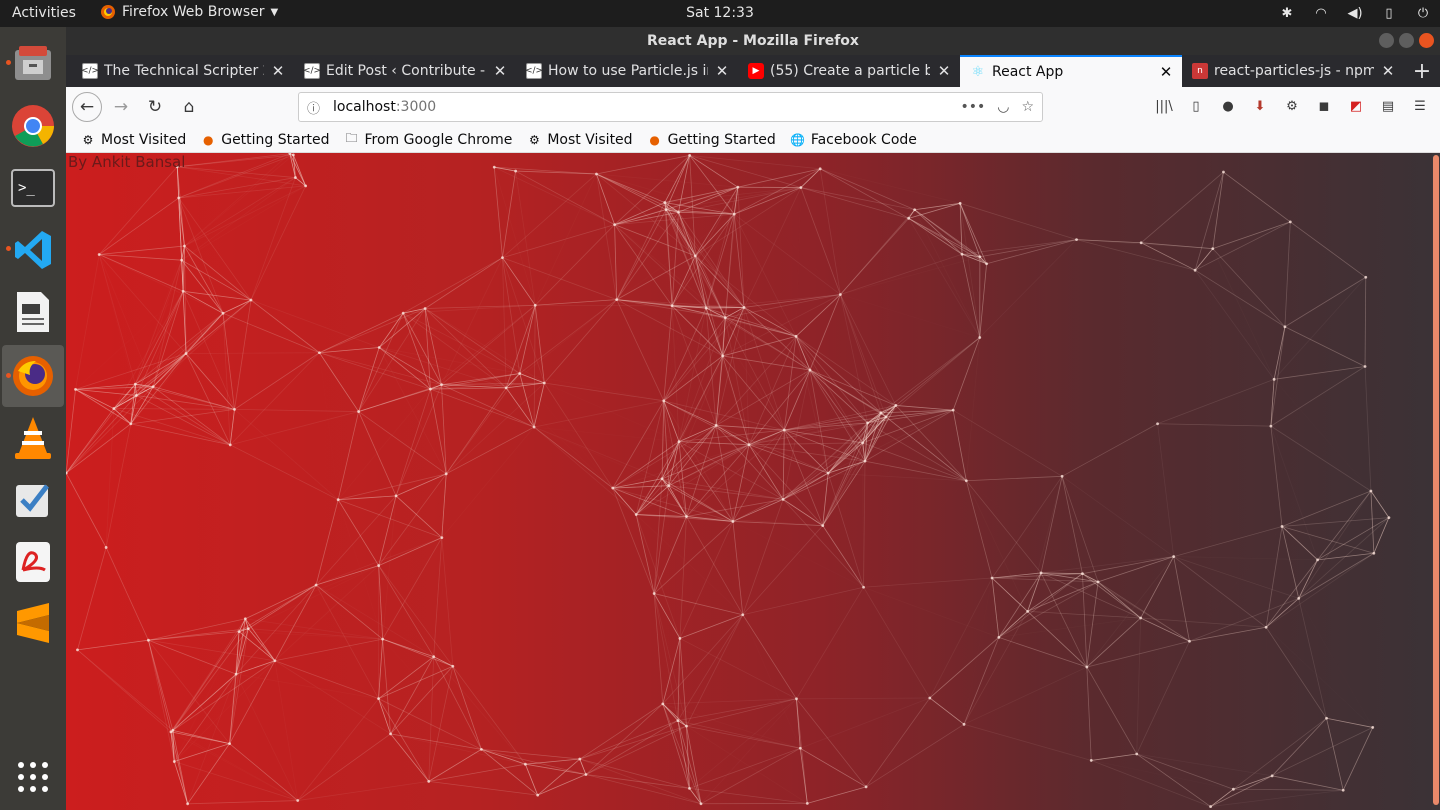  I want to click on bookmark-facebook-code: 🌐 Facebook Code, so click(853, 140).